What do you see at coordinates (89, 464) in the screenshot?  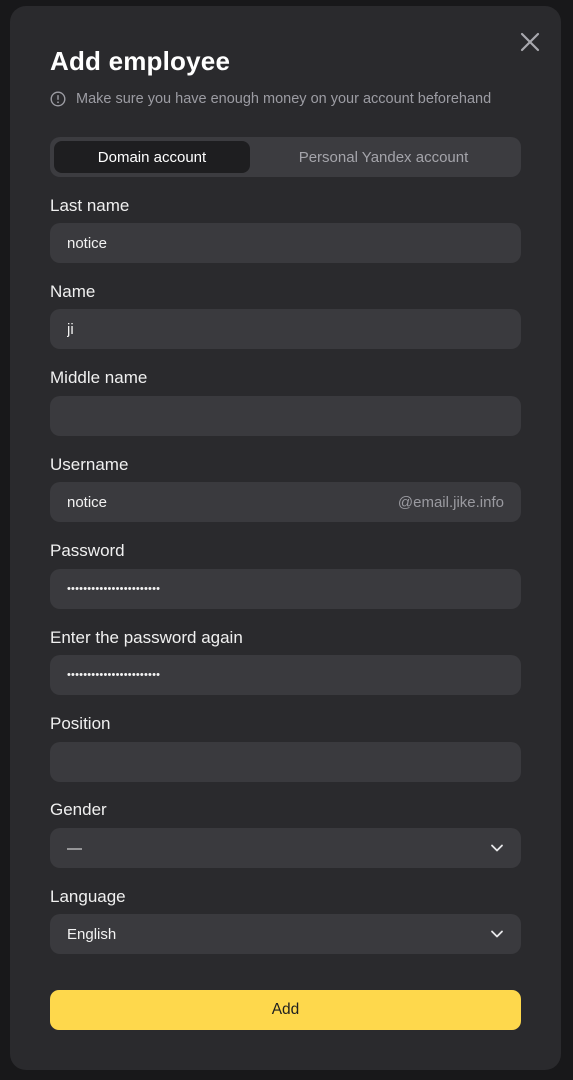 I see `username-label: Username` at bounding box center [89, 464].